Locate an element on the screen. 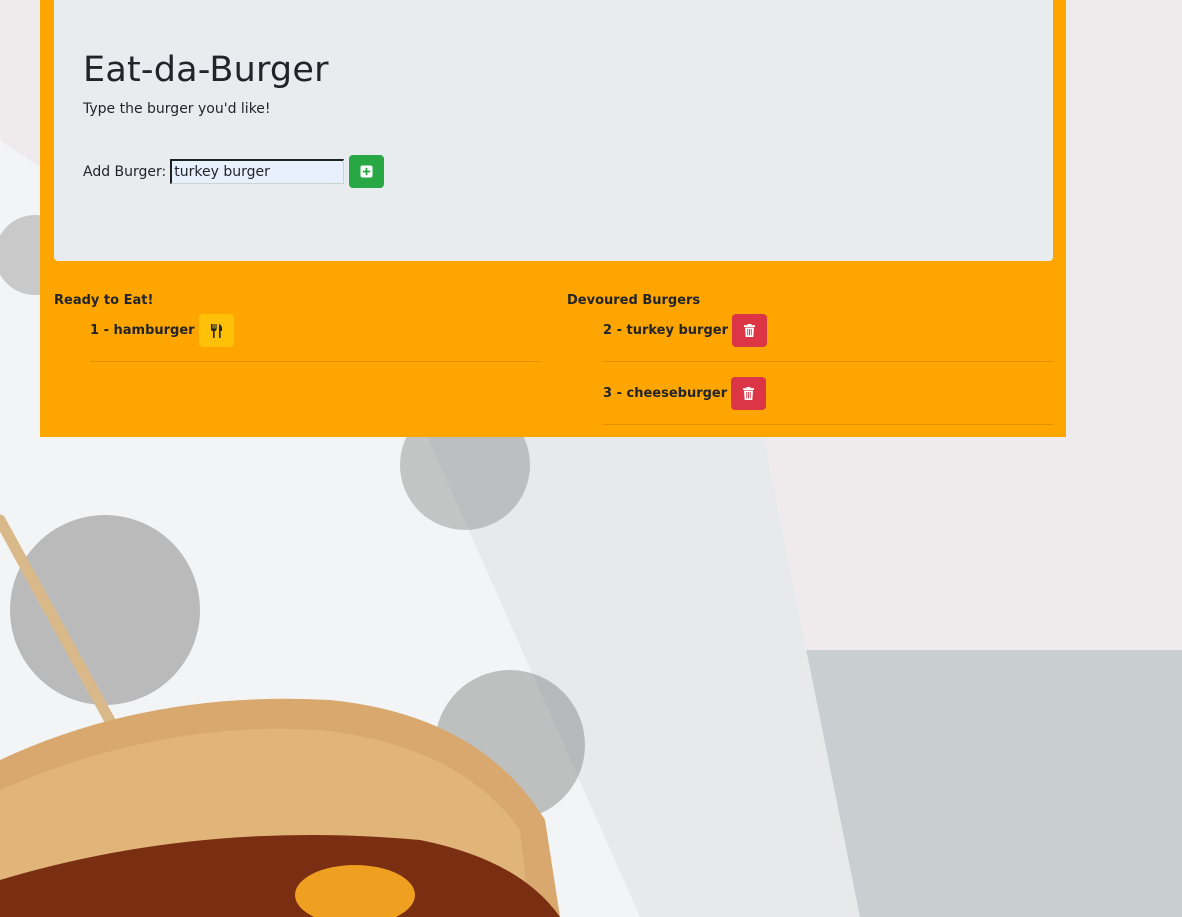 Image resolution: width=1182 pixels, height=917 pixels. ready-to-eat-section: Ready to Eat! 1 - hamburger is located at coordinates (297, 327).